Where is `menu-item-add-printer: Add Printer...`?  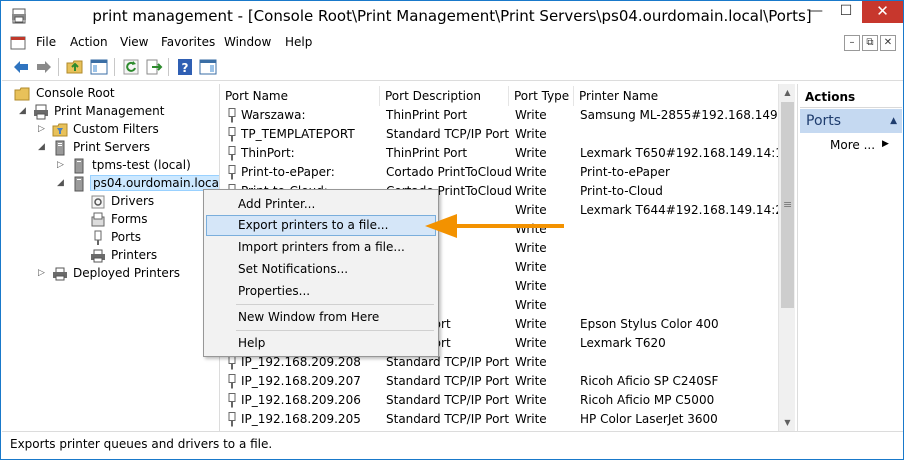 menu-item-add-printer: Add Printer... is located at coordinates (321, 204).